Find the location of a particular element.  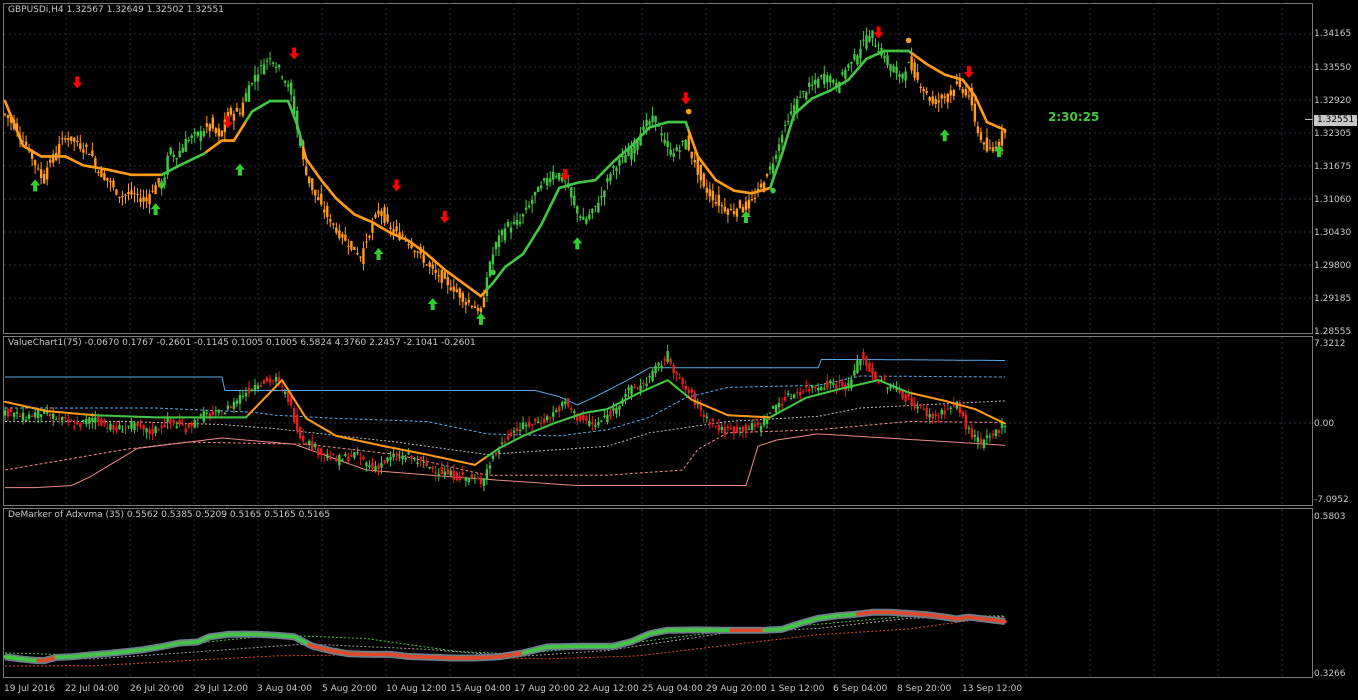

current-price-marker: 1.32551 is located at coordinates (1335, 120).